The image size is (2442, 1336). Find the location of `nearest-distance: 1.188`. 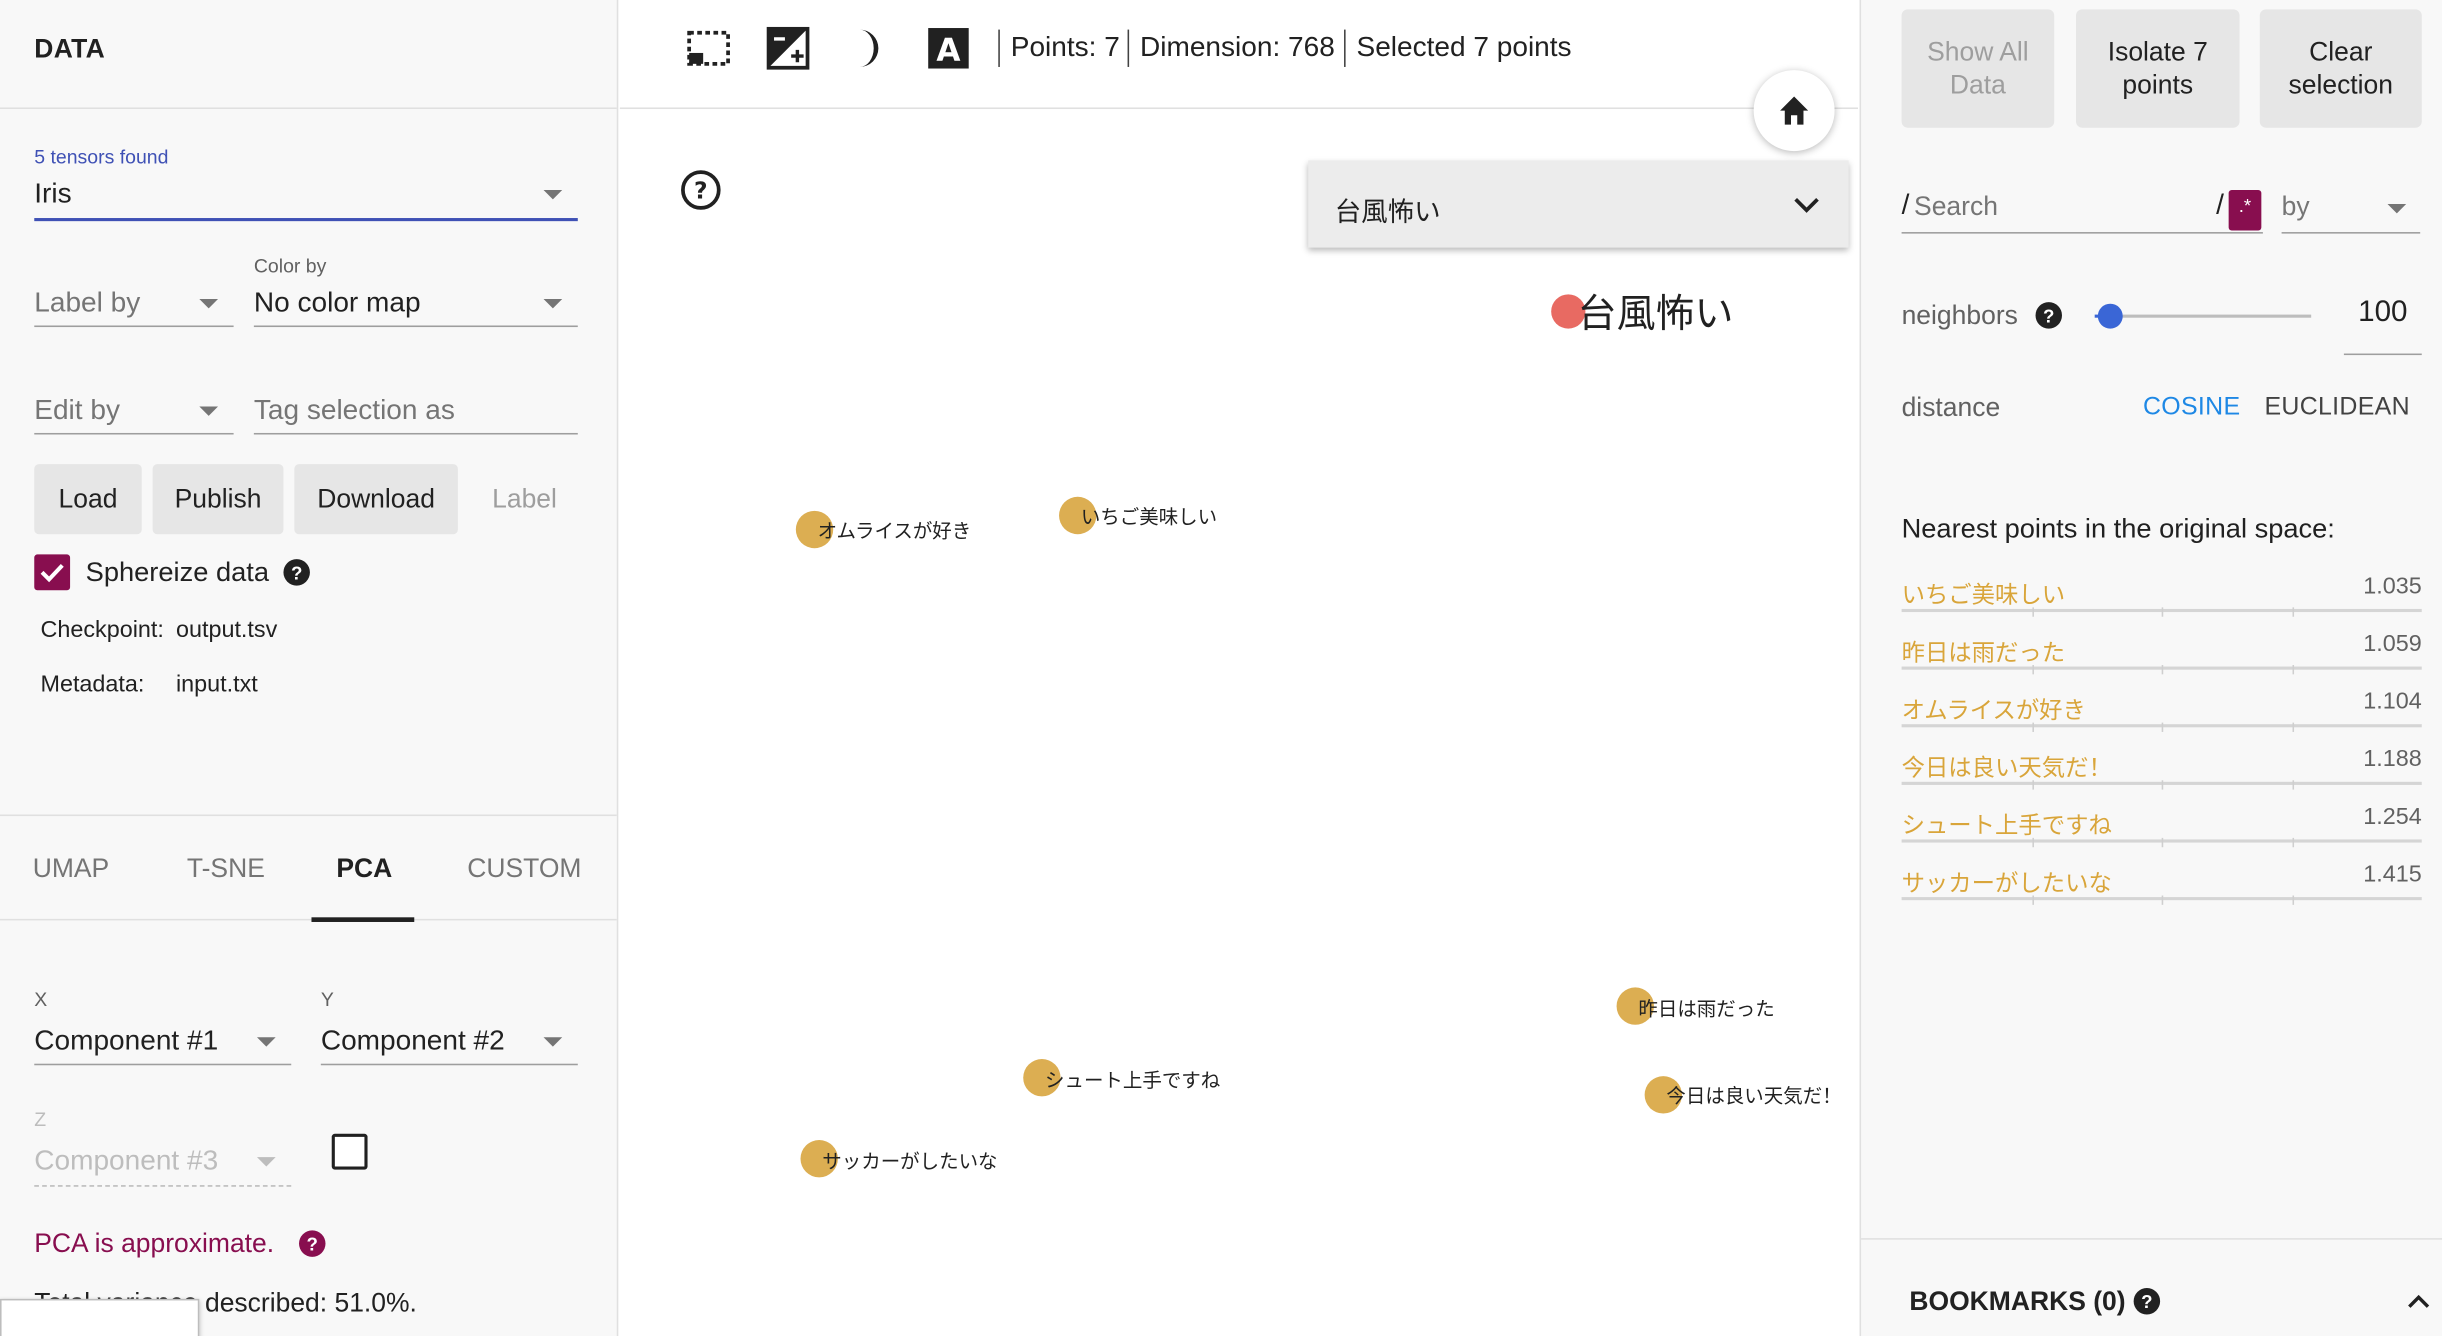

nearest-distance: 1.188 is located at coordinates (2392, 759).